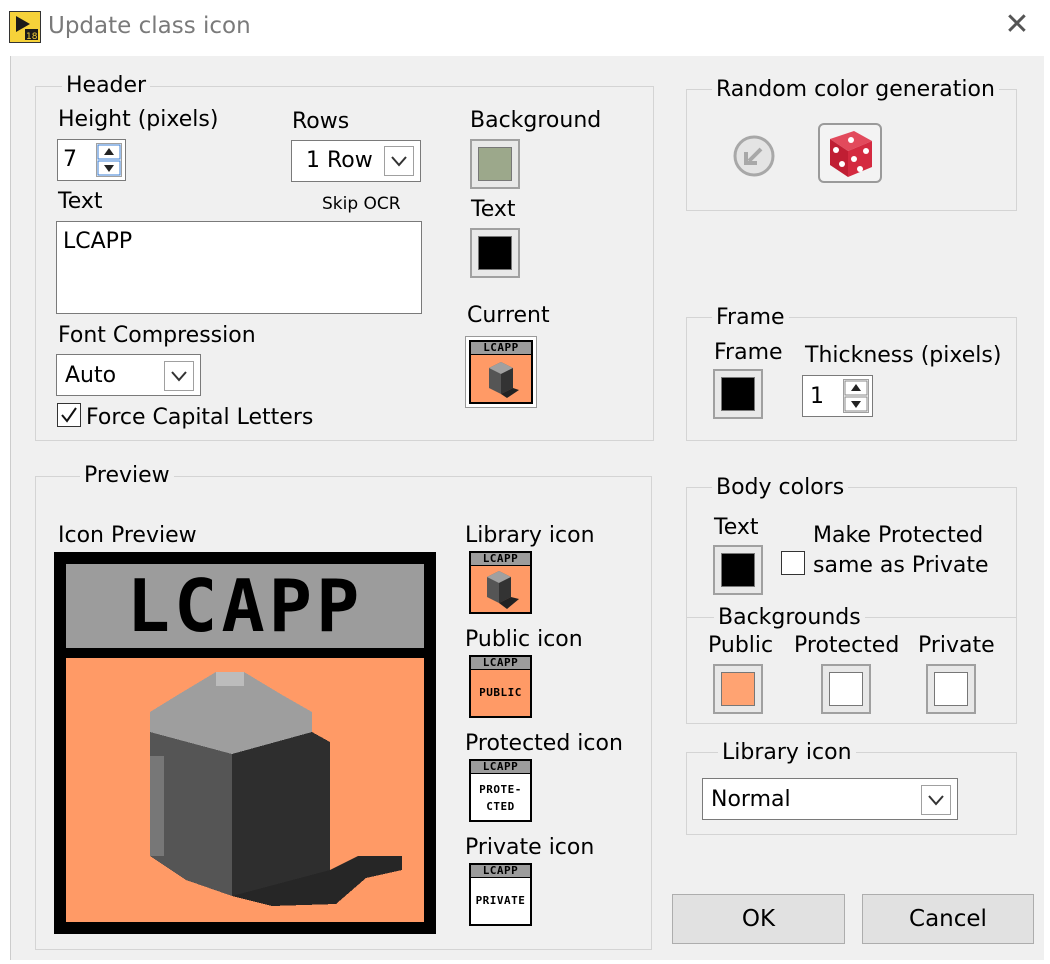 The image size is (1050, 964). I want to click on preview-group-label: Preview, so click(127, 475).